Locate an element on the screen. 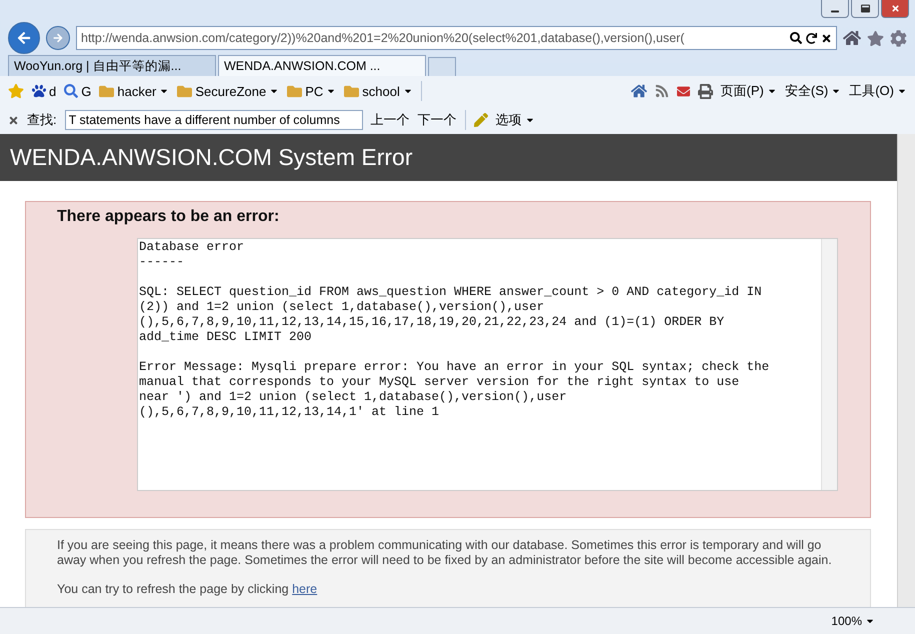 This screenshot has width=915, height=634. favorite-item: G is located at coordinates (78, 91).